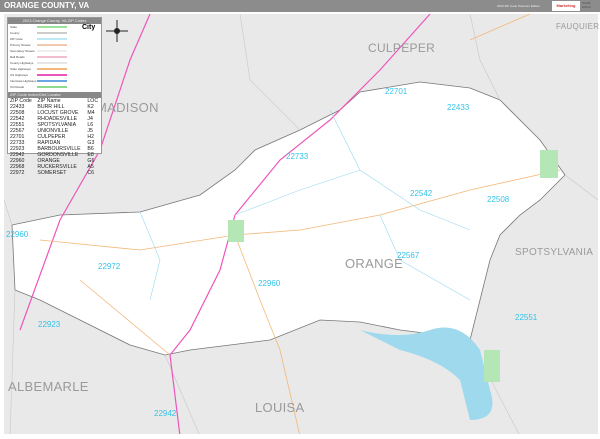 The height and width of the screenshot is (439, 600). What do you see at coordinates (49, 324) in the screenshot?
I see `zip-label: 22923` at bounding box center [49, 324].